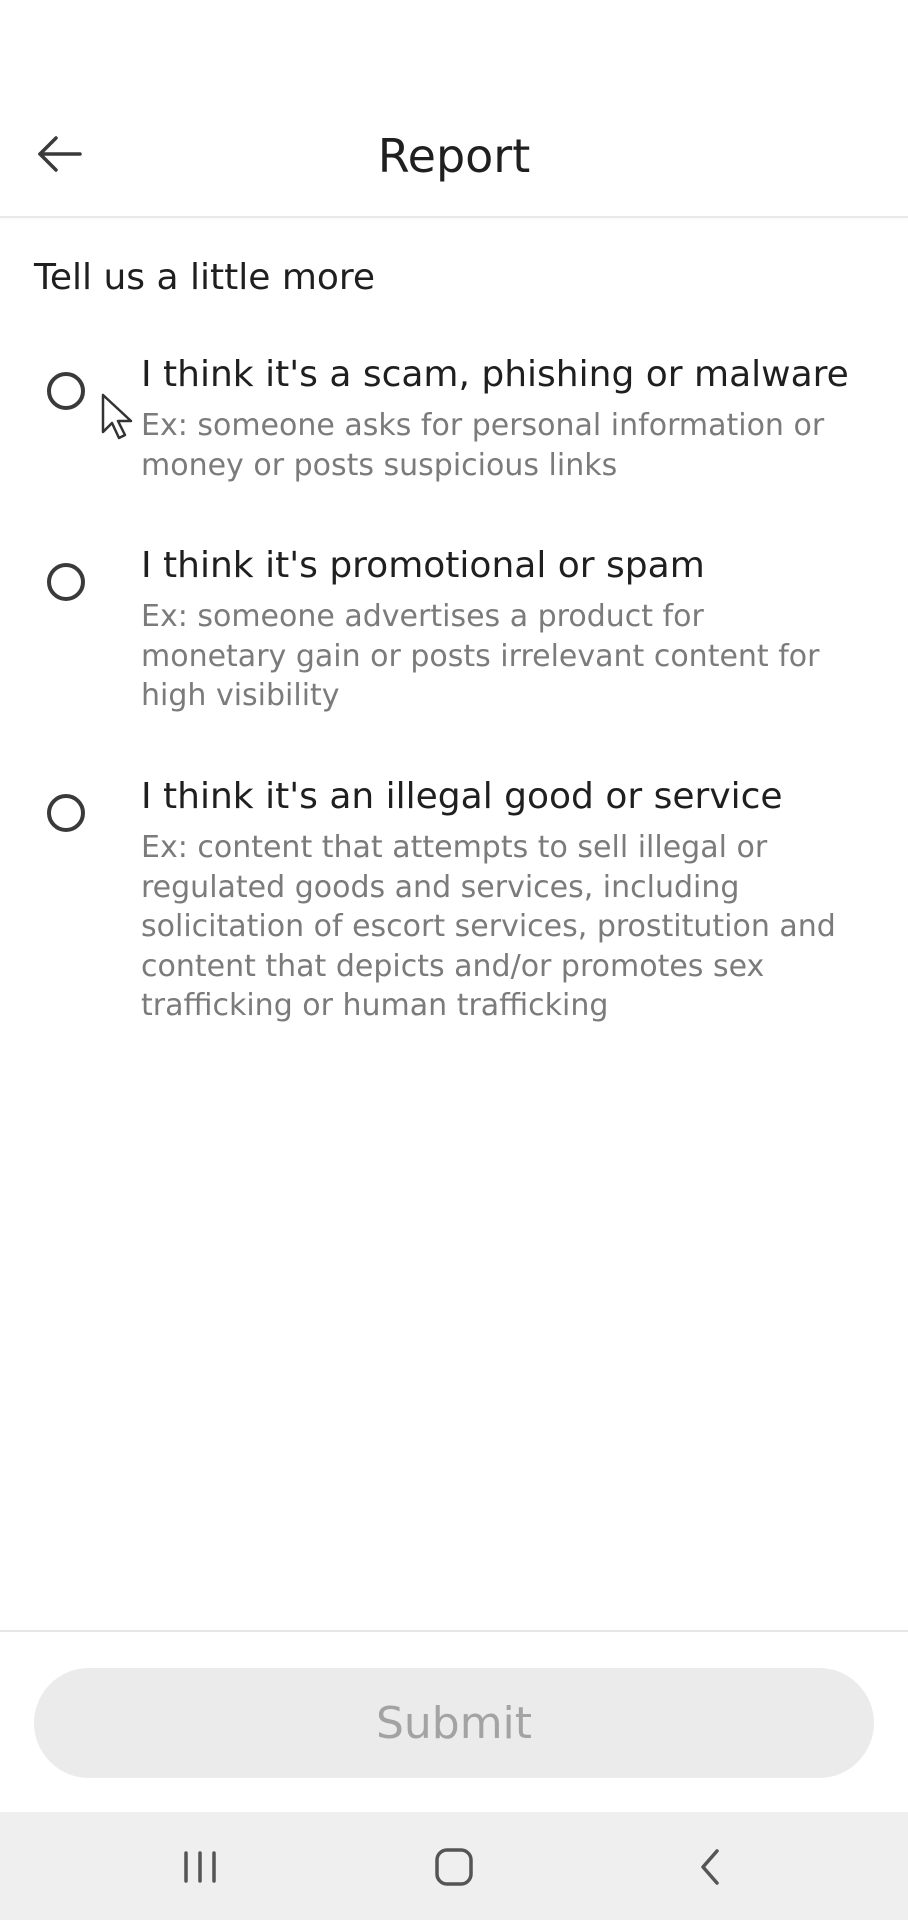 This screenshot has width=908, height=1920. Describe the element at coordinates (66, 391) in the screenshot. I see `radio-button-scam` at that location.